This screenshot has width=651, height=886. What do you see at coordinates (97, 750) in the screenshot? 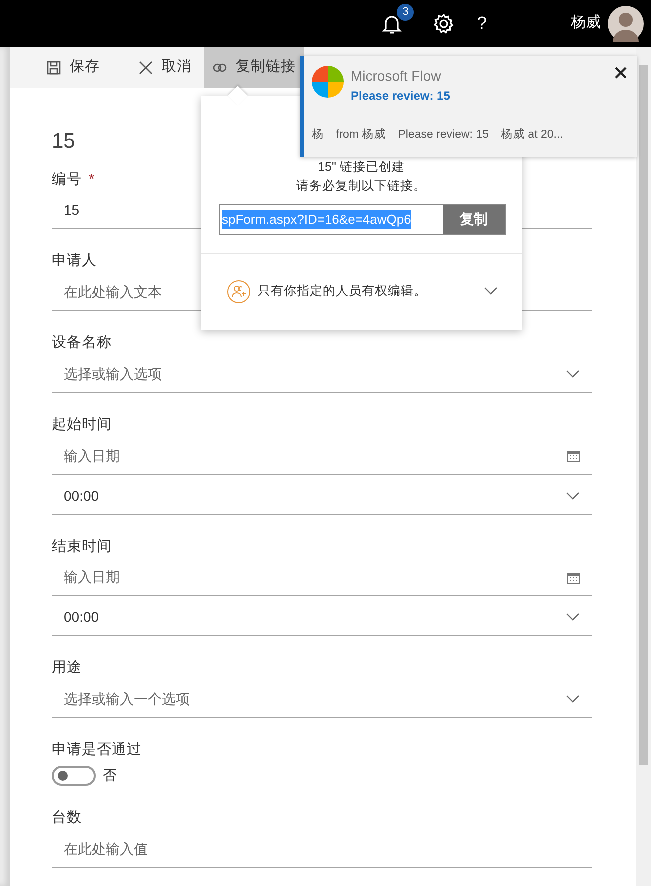
I see `field-label: 申请是否通过` at bounding box center [97, 750].